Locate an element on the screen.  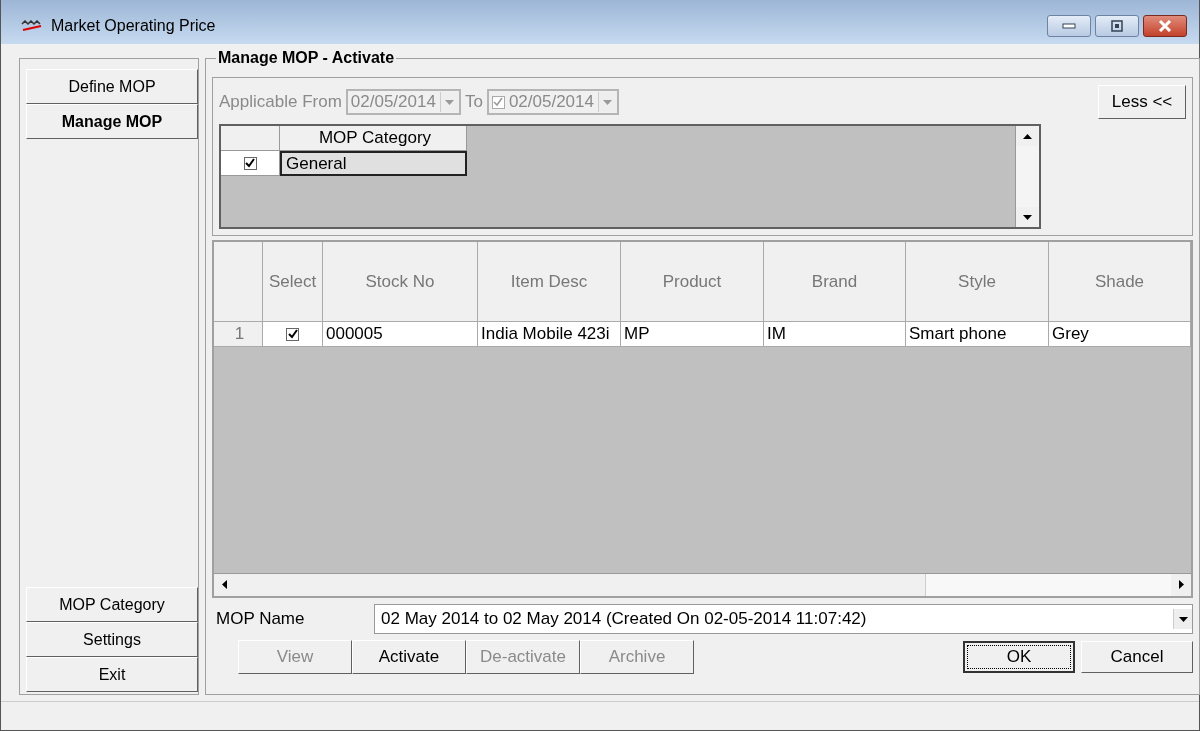
table-cell: Smart phone is located at coordinates (977, 334).